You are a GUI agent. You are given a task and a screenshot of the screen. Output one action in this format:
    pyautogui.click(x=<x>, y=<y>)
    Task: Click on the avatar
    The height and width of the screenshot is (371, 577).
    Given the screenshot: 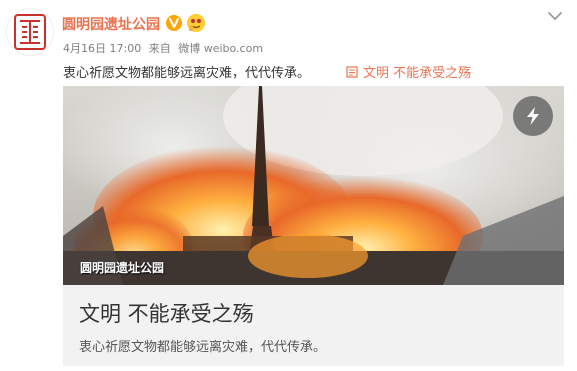 What is the action you would take?
    pyautogui.click(x=30, y=32)
    